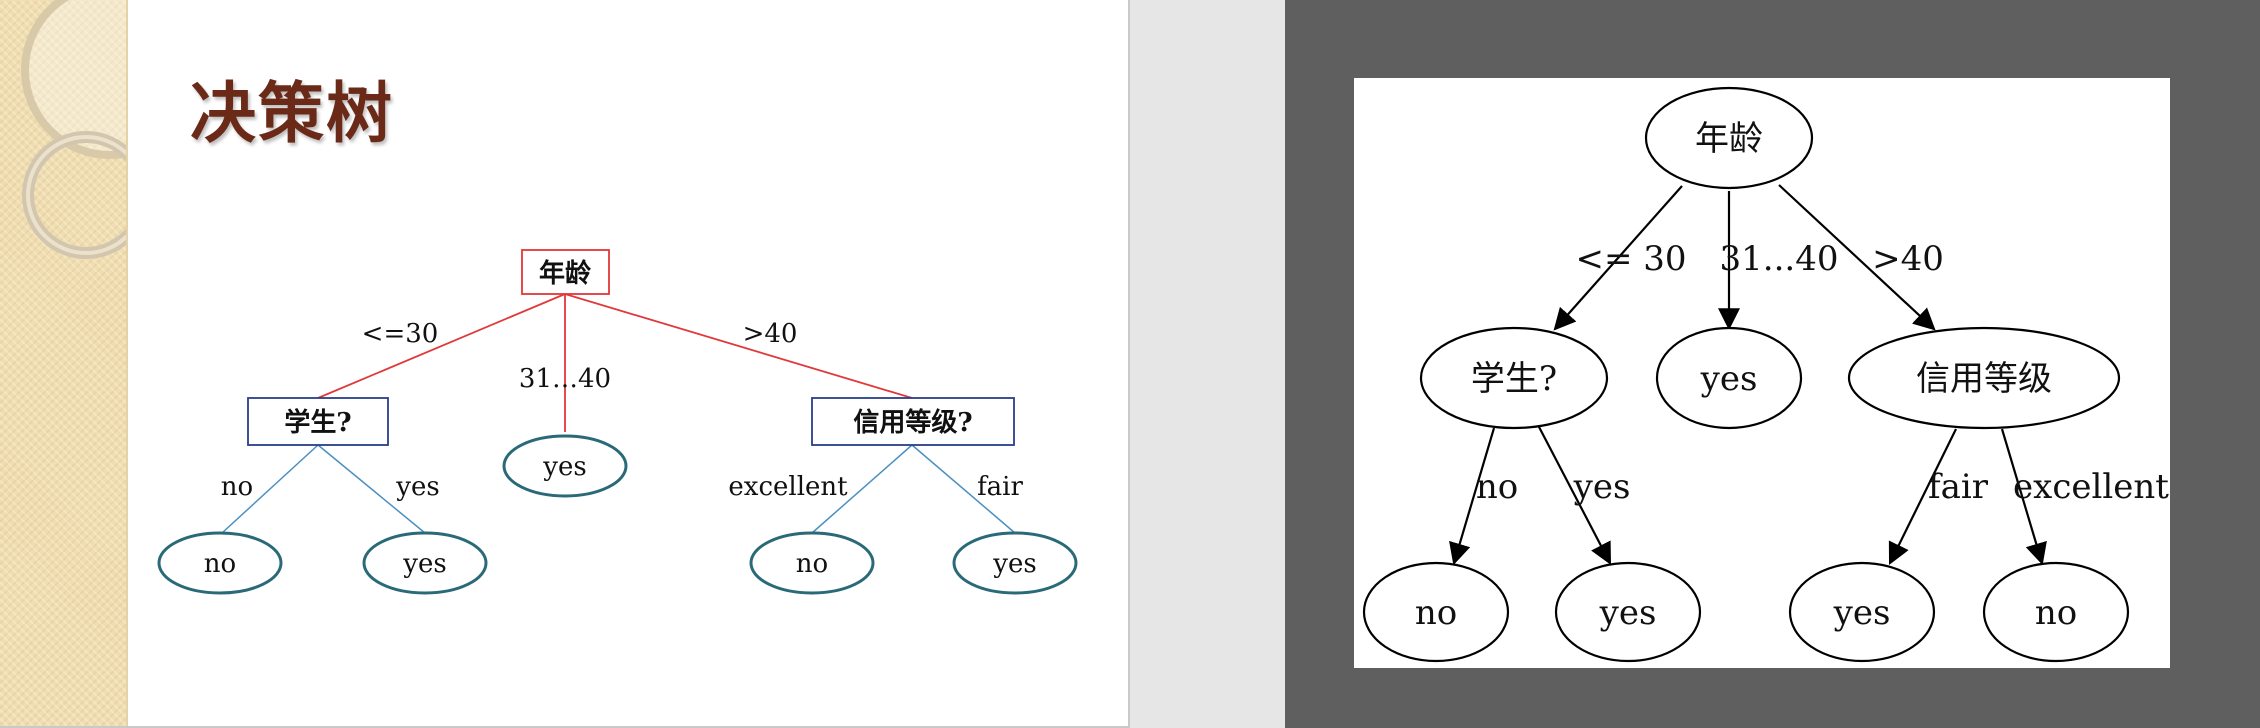 The height and width of the screenshot is (728, 2260). I want to click on gv-node-credit-label: 信用等级, so click(1984, 379).